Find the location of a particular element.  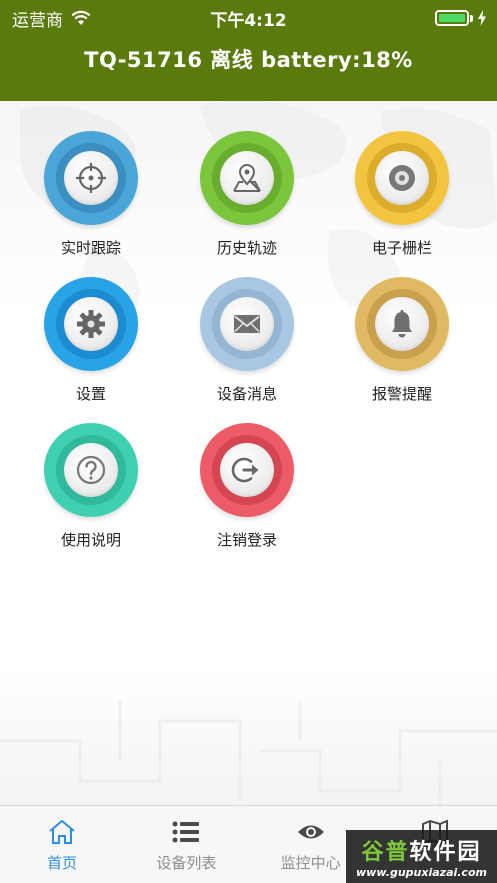

battery-indicator is located at coordinates (461, 18).